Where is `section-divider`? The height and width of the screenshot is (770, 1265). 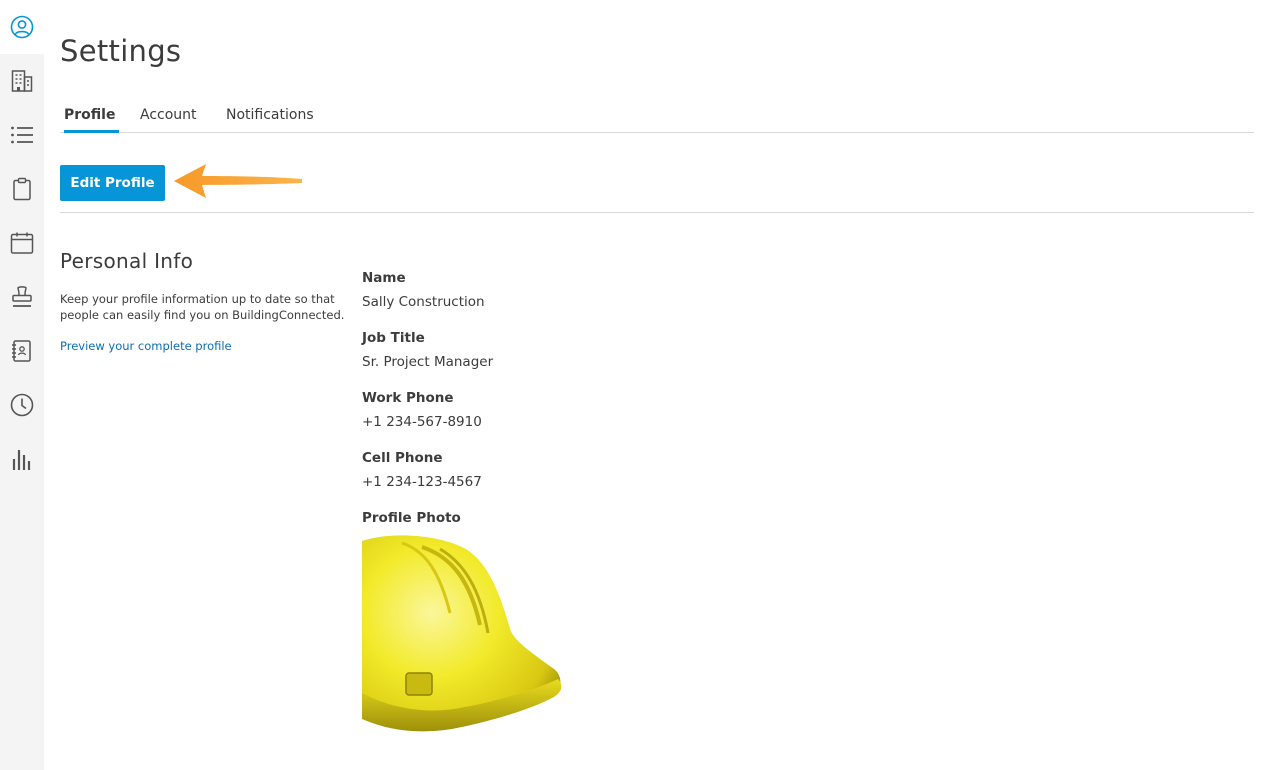 section-divider is located at coordinates (657, 212).